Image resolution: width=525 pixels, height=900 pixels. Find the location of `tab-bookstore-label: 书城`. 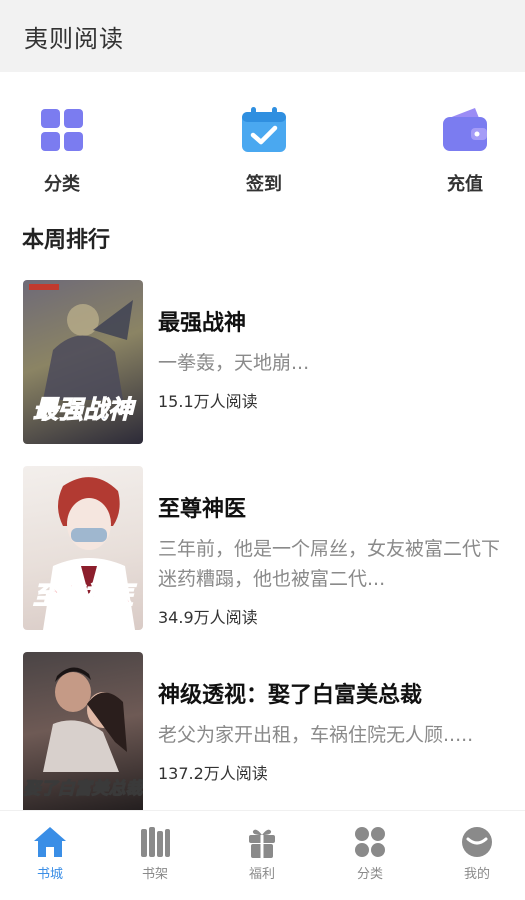

tab-bookstore-label: 书城 is located at coordinates (49, 874).